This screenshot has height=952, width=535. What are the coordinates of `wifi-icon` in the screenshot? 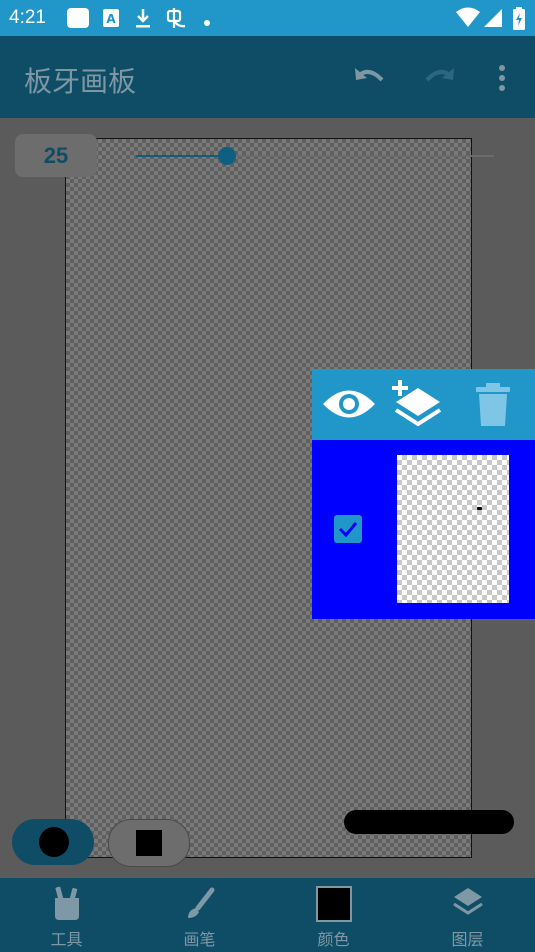 It's located at (468, 20).